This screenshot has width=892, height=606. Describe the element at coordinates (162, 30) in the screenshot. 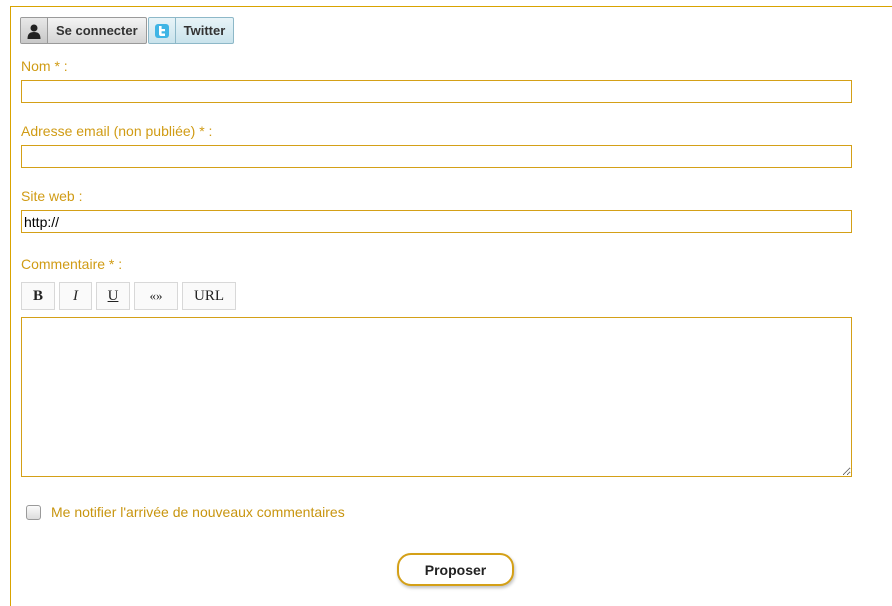

I see `twitter-t-icon` at that location.